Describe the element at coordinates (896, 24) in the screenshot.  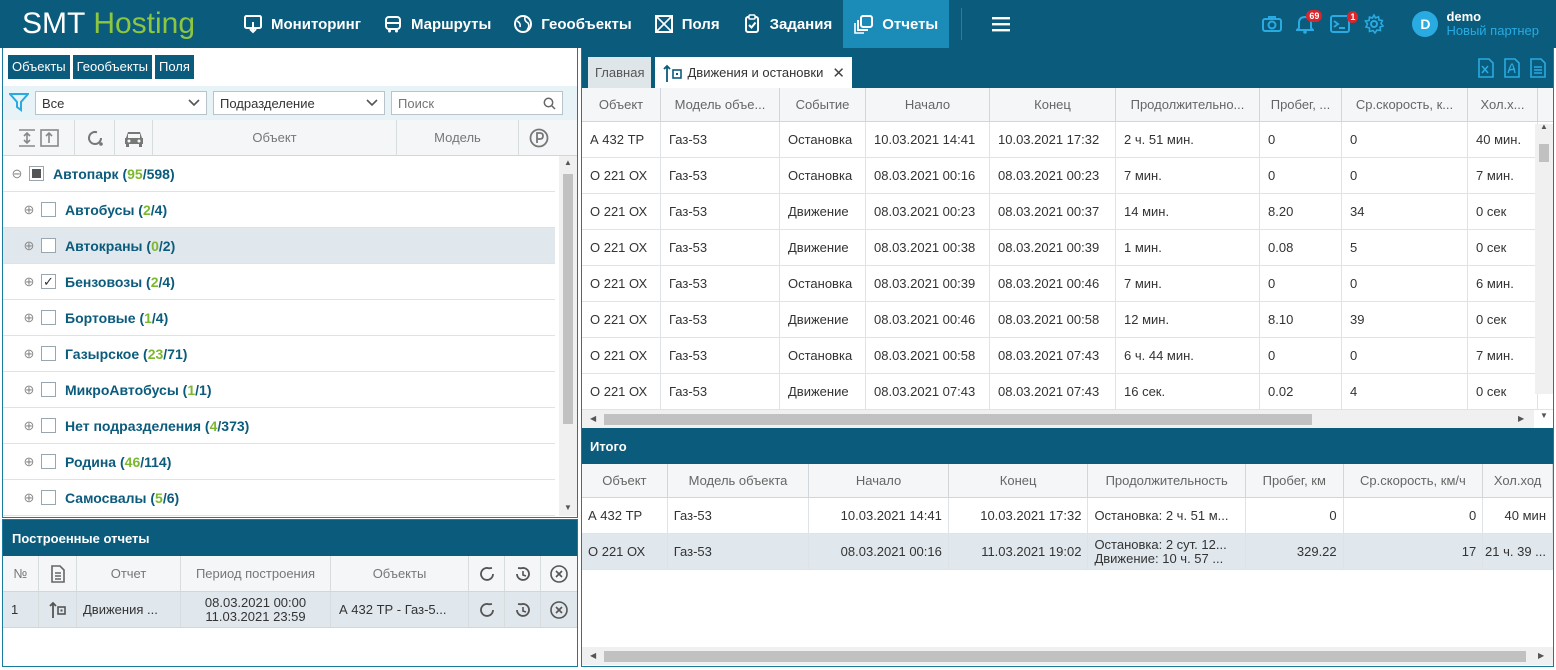
I see `nav-reports: Отчеты` at that location.